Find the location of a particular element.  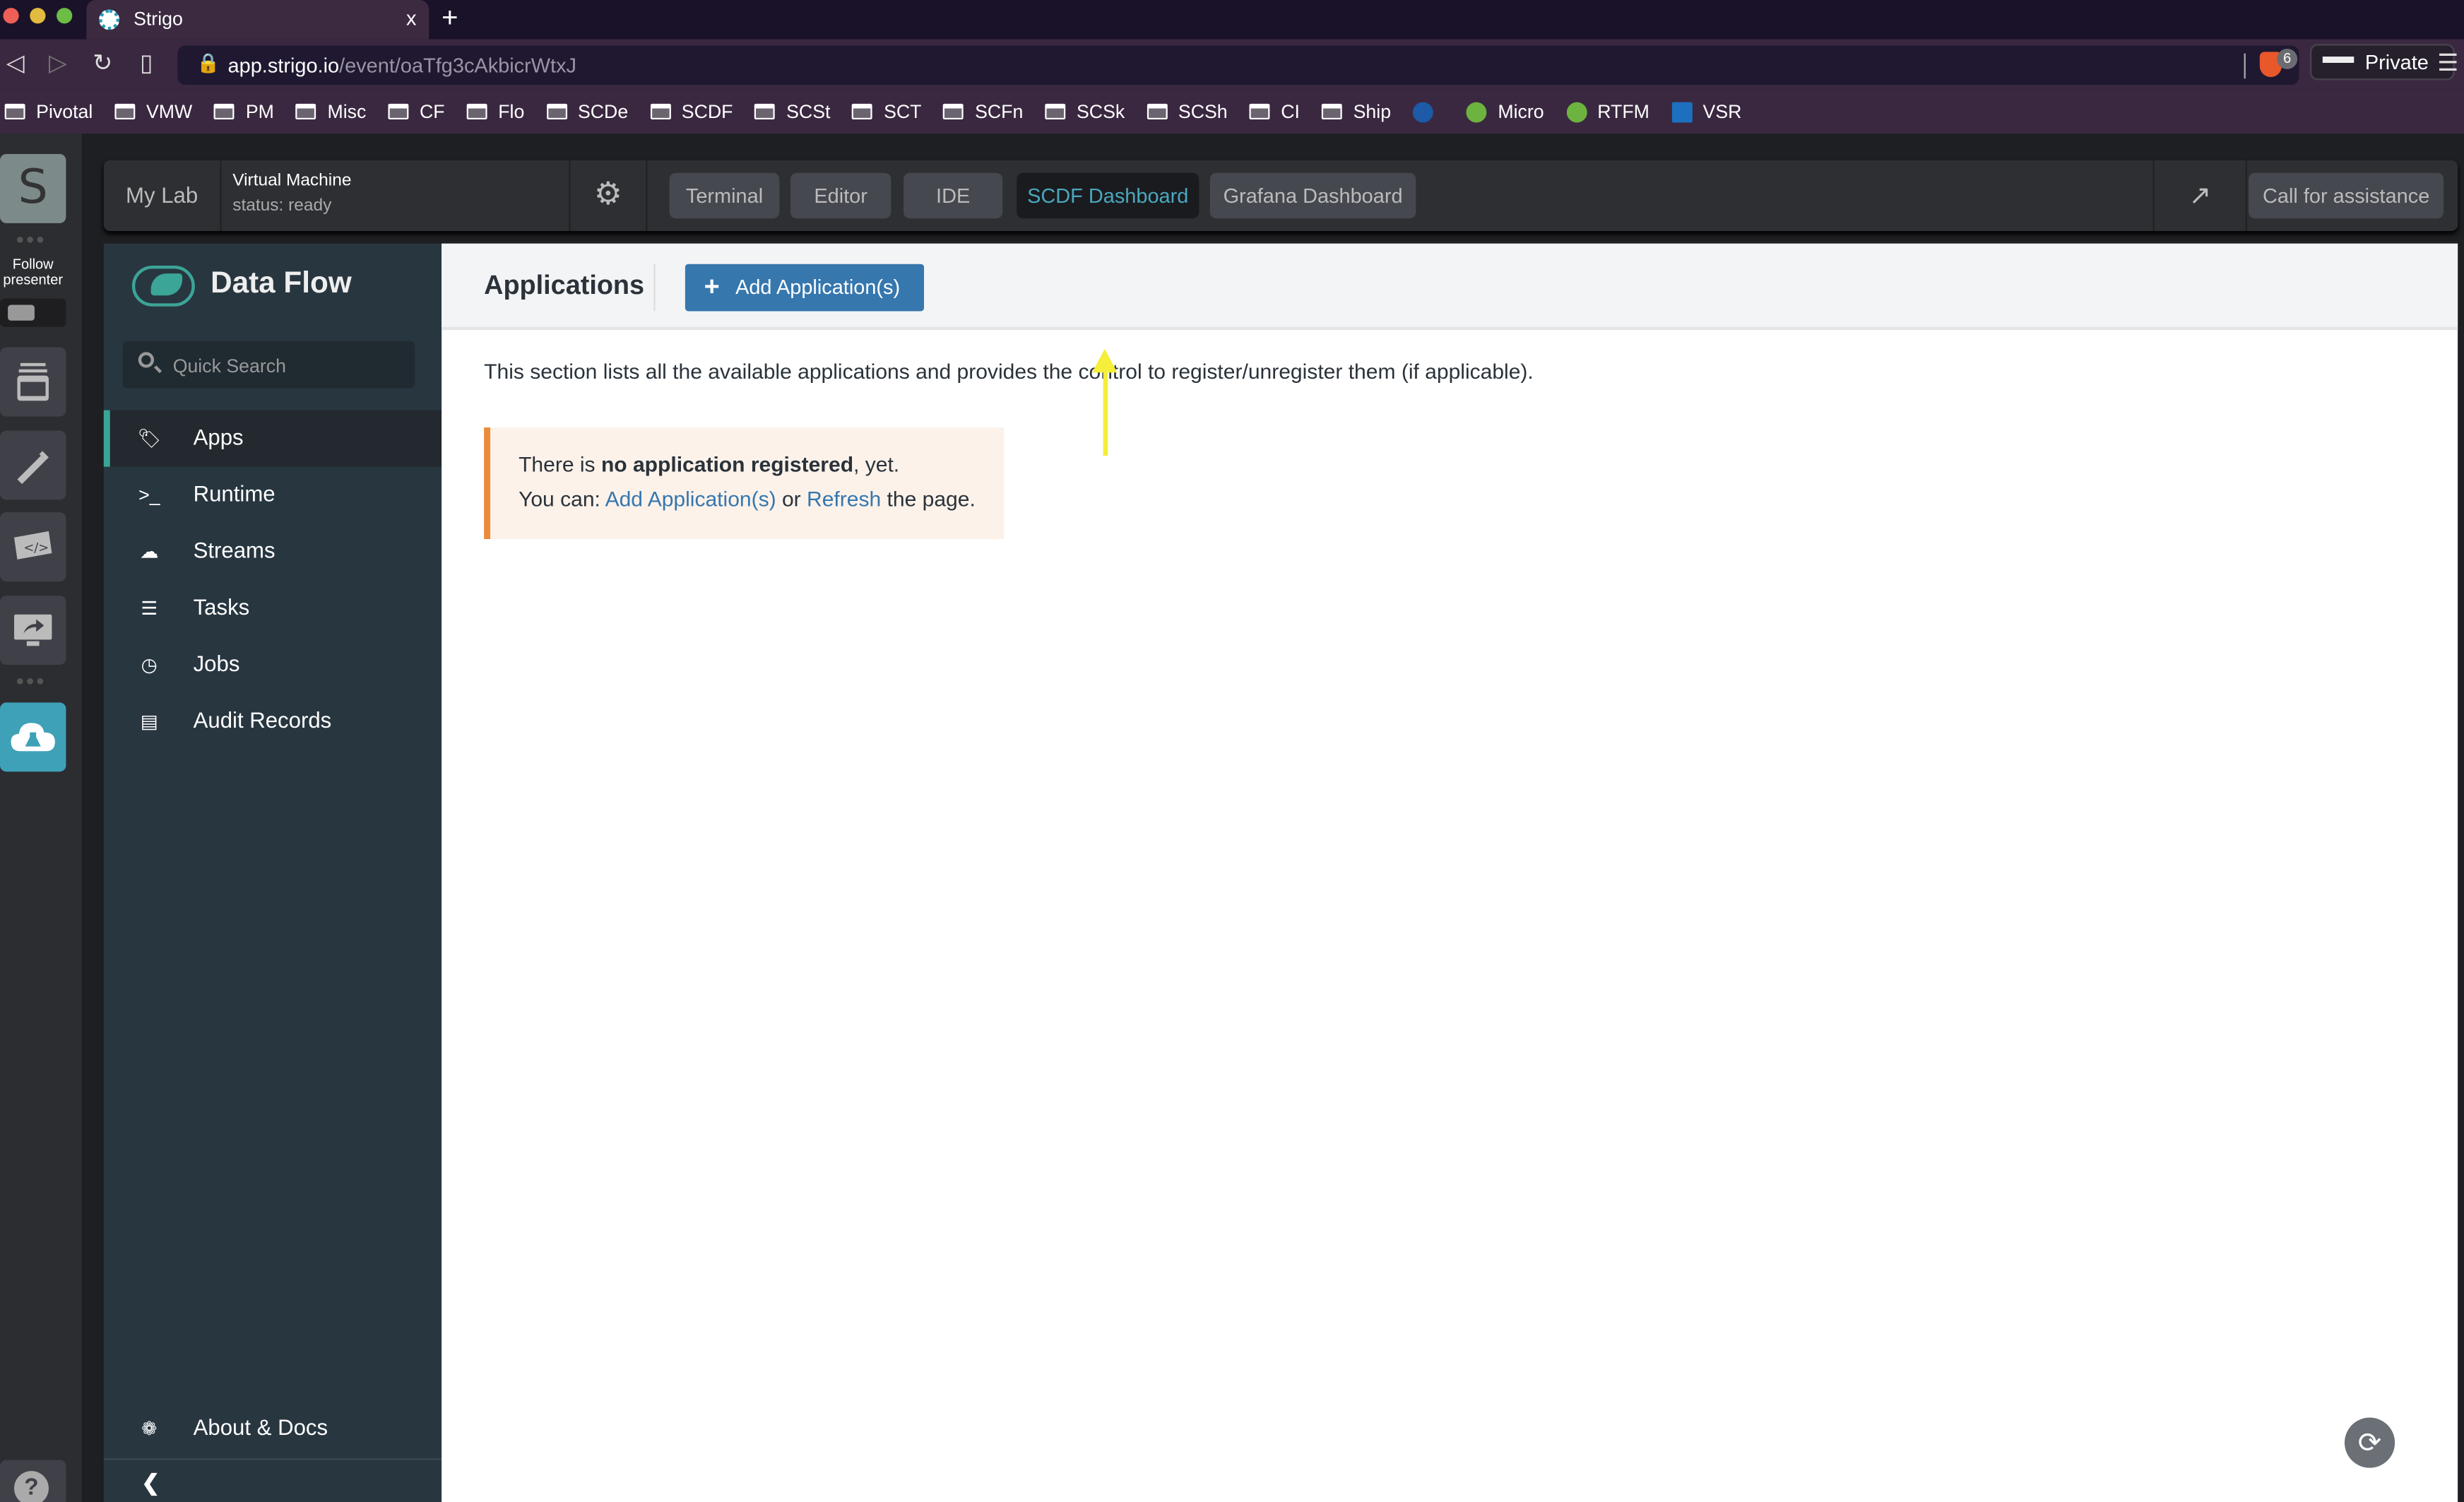

url-text: app.strigo.io/event/oaTfg3cAkbicrWtxJ is located at coordinates (402, 65).